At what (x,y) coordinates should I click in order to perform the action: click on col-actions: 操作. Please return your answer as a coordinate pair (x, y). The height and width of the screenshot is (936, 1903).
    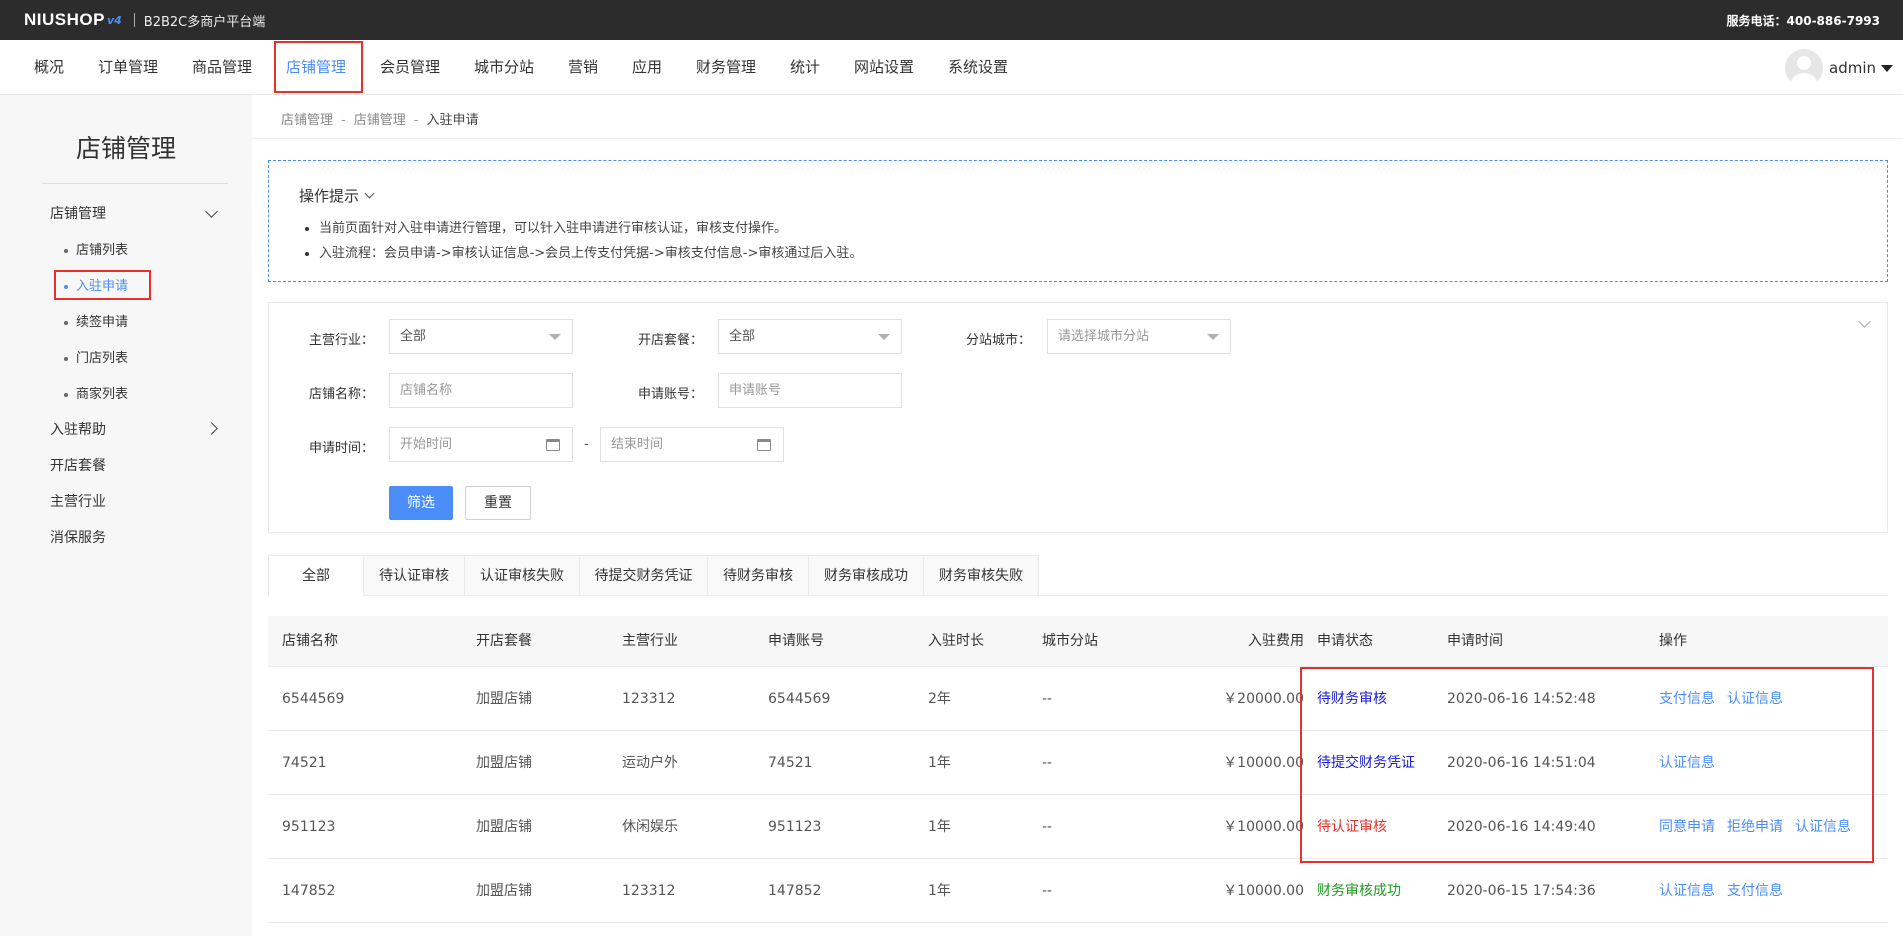
    Looking at the image, I should click on (1673, 641).